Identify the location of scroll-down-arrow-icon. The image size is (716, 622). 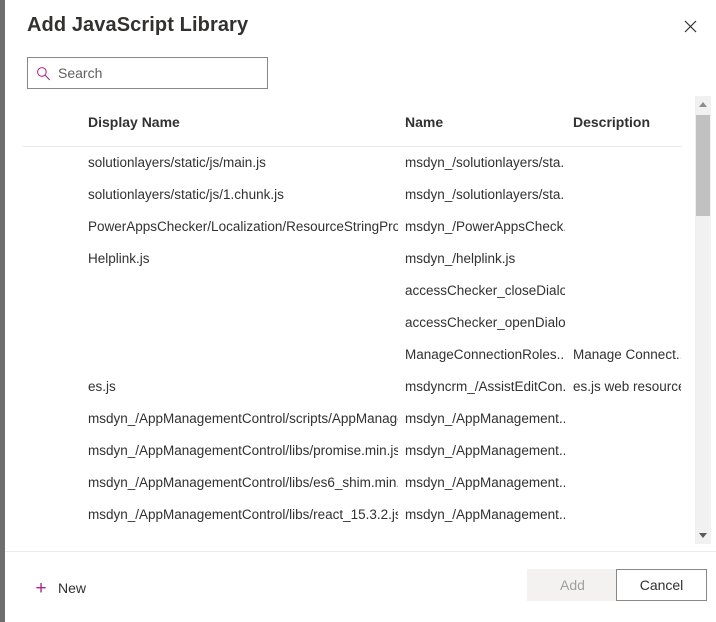
(703, 535).